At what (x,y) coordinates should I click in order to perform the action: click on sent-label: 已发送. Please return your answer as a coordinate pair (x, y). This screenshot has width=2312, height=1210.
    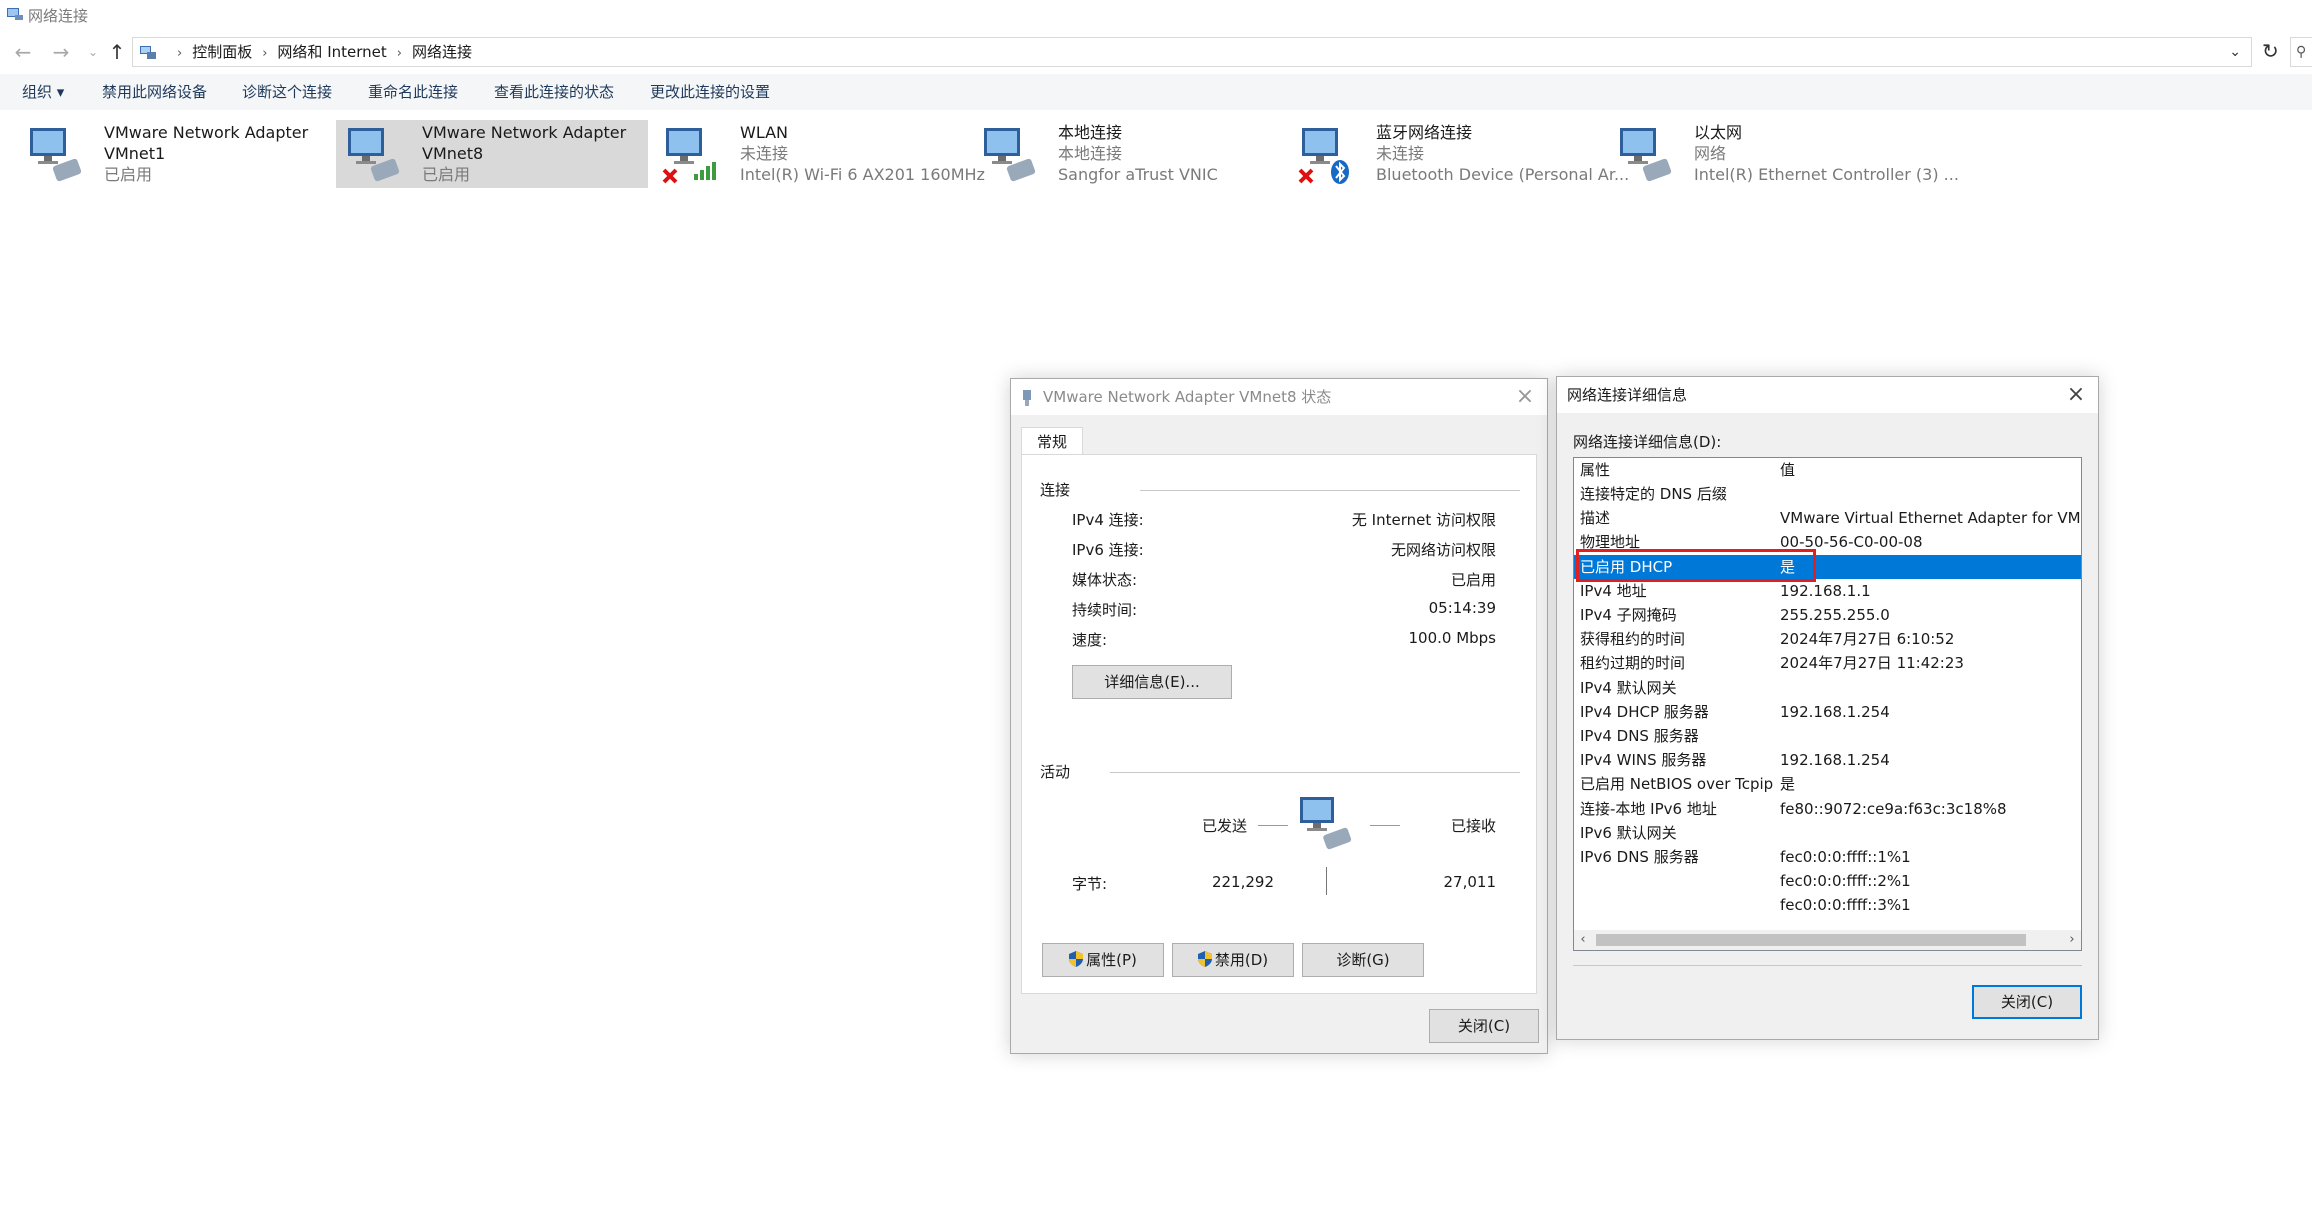
    Looking at the image, I should click on (1225, 826).